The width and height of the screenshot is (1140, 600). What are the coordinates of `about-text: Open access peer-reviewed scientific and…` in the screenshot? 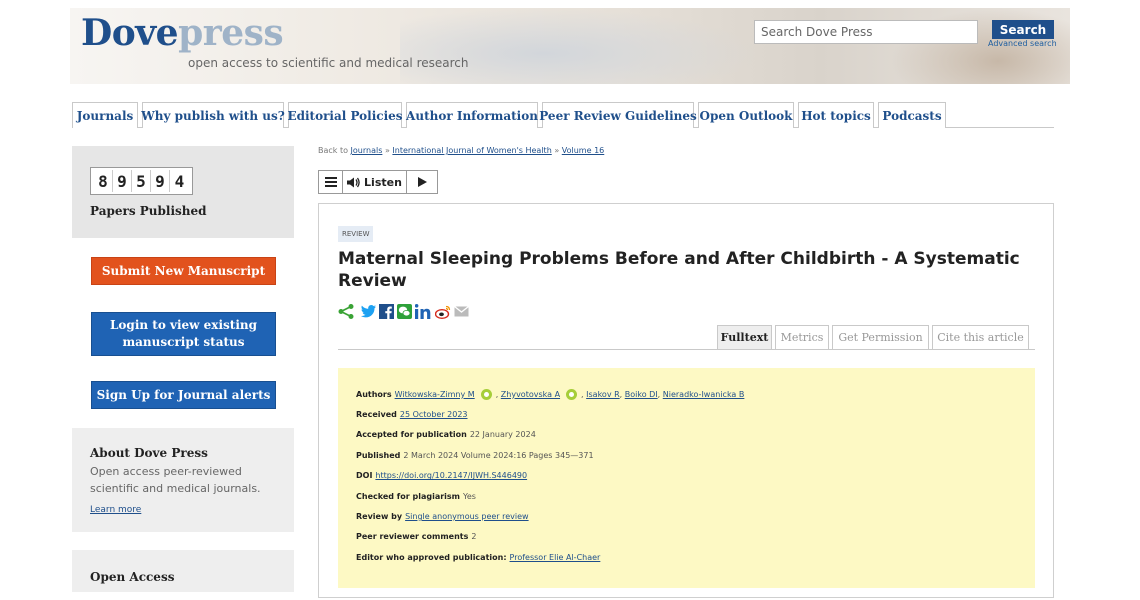 It's located at (175, 480).